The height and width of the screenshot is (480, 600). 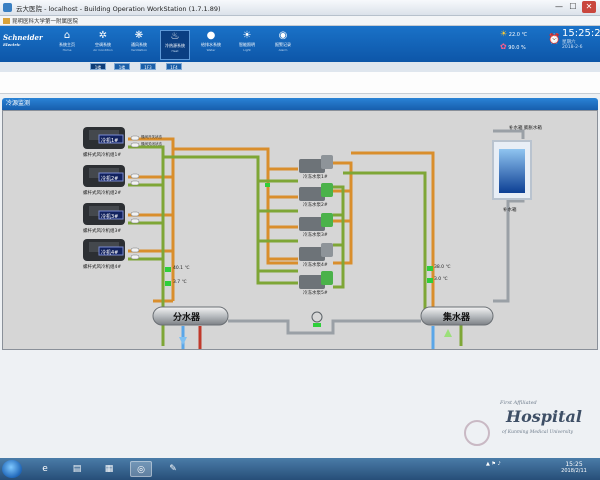 I want to click on tray-icons: ▲ ⚑ ♪, so click(x=493, y=464).